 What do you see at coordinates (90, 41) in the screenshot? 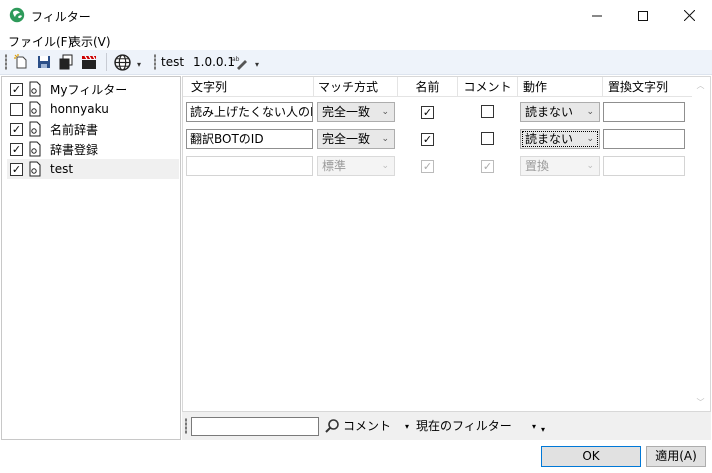
I see `menu-view: 表示(V)` at bounding box center [90, 41].